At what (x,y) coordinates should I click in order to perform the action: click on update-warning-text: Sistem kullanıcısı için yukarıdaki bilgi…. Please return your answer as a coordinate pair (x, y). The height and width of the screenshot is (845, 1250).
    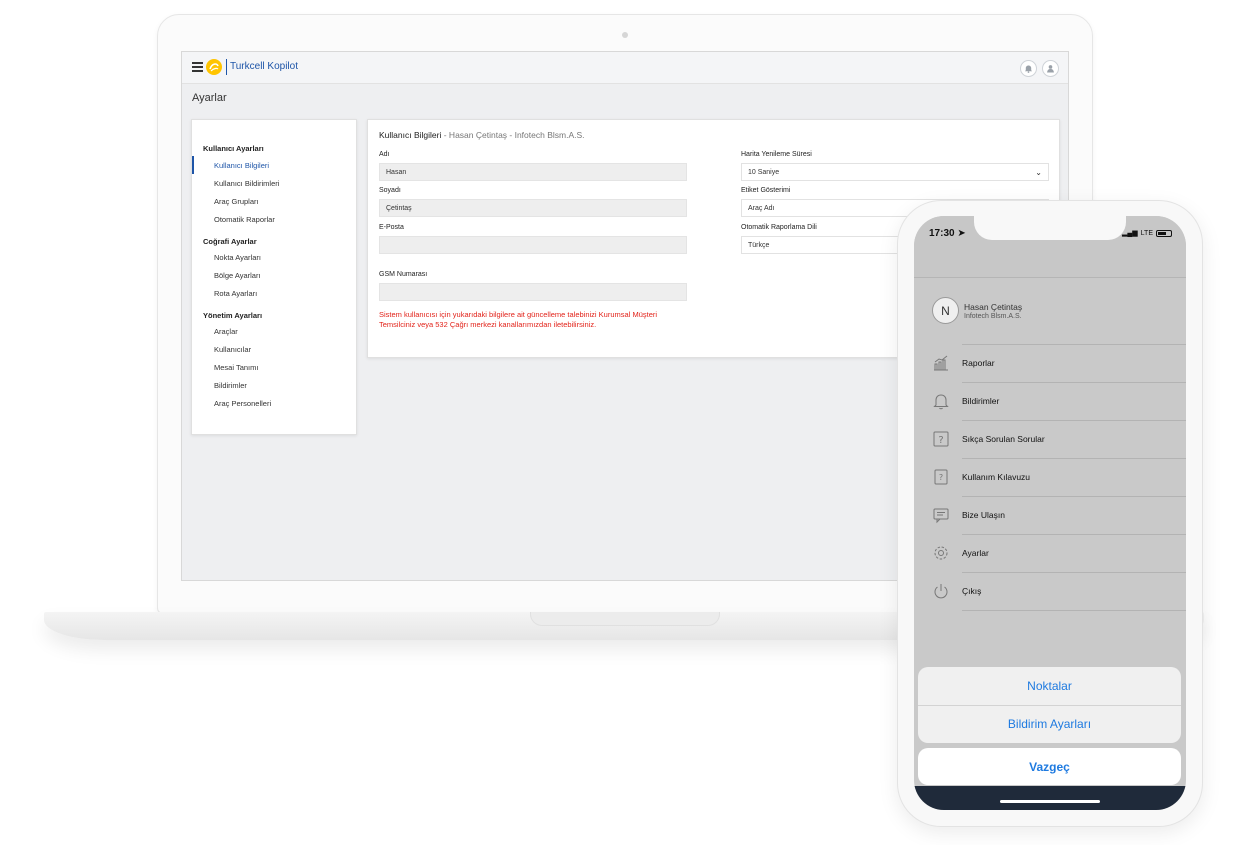
    Looking at the image, I should click on (518, 319).